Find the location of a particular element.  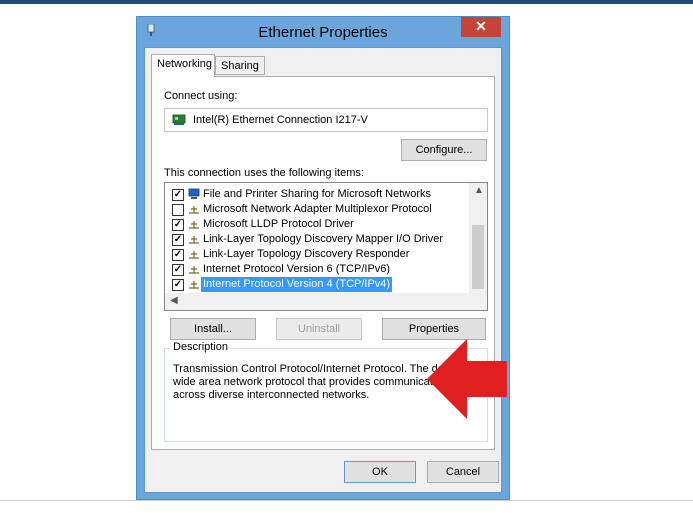

list-item: ✓ Internet Protocol Version 6 (TCP/IPv6) is located at coordinates (317, 269).